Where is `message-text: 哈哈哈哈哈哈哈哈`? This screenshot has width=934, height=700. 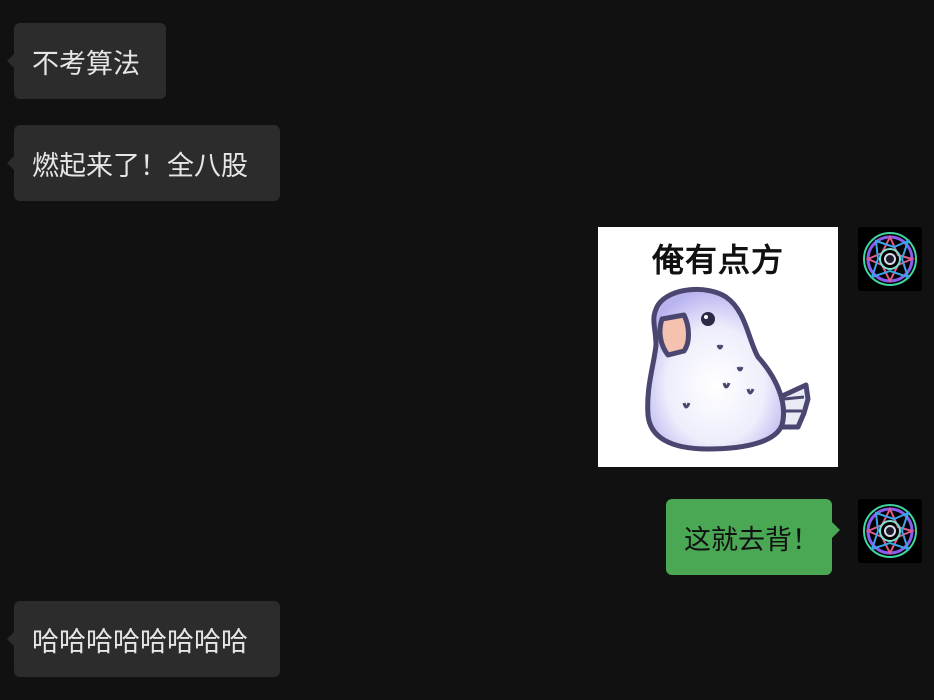
message-text: 哈哈哈哈哈哈哈哈 is located at coordinates (140, 642).